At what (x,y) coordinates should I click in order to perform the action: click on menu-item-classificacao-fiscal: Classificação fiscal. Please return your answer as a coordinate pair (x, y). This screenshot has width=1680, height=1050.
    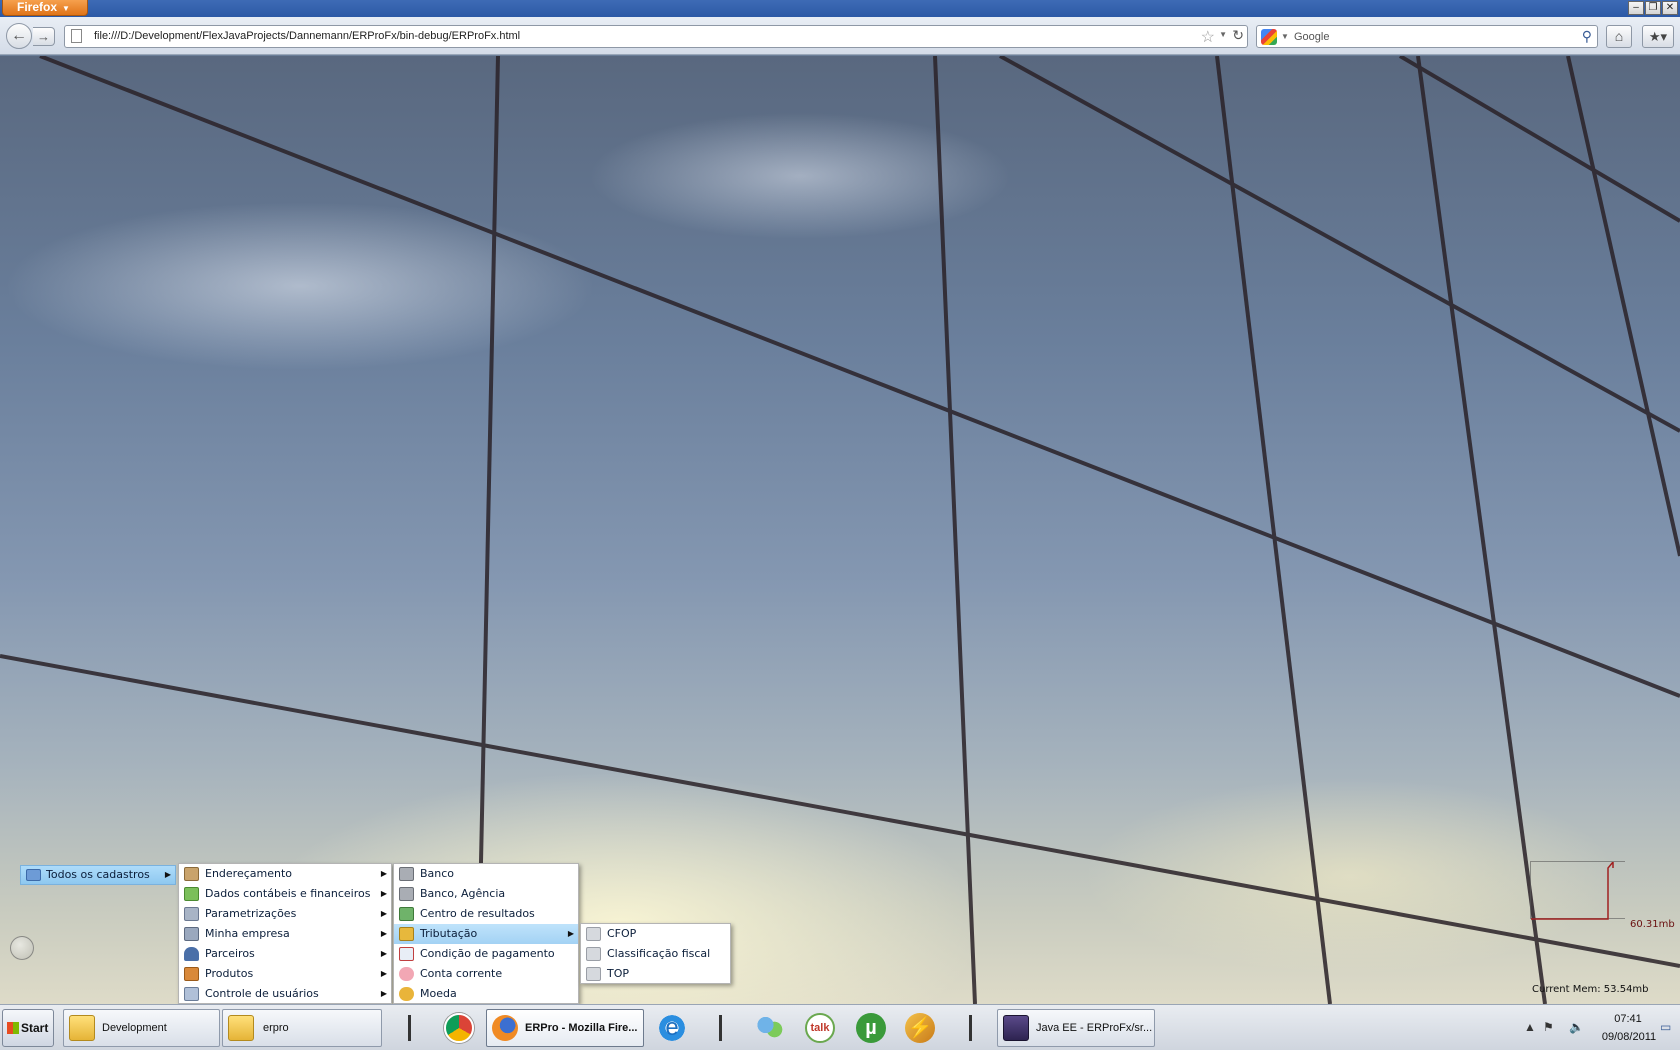
    Looking at the image, I should click on (655, 954).